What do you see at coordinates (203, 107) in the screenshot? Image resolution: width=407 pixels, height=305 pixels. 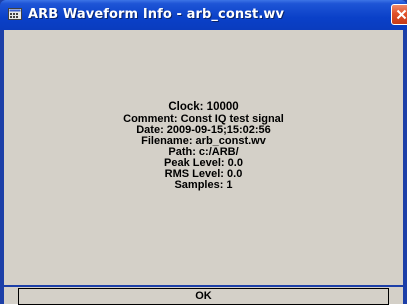 I see `clock-text: Clock: 10000` at bounding box center [203, 107].